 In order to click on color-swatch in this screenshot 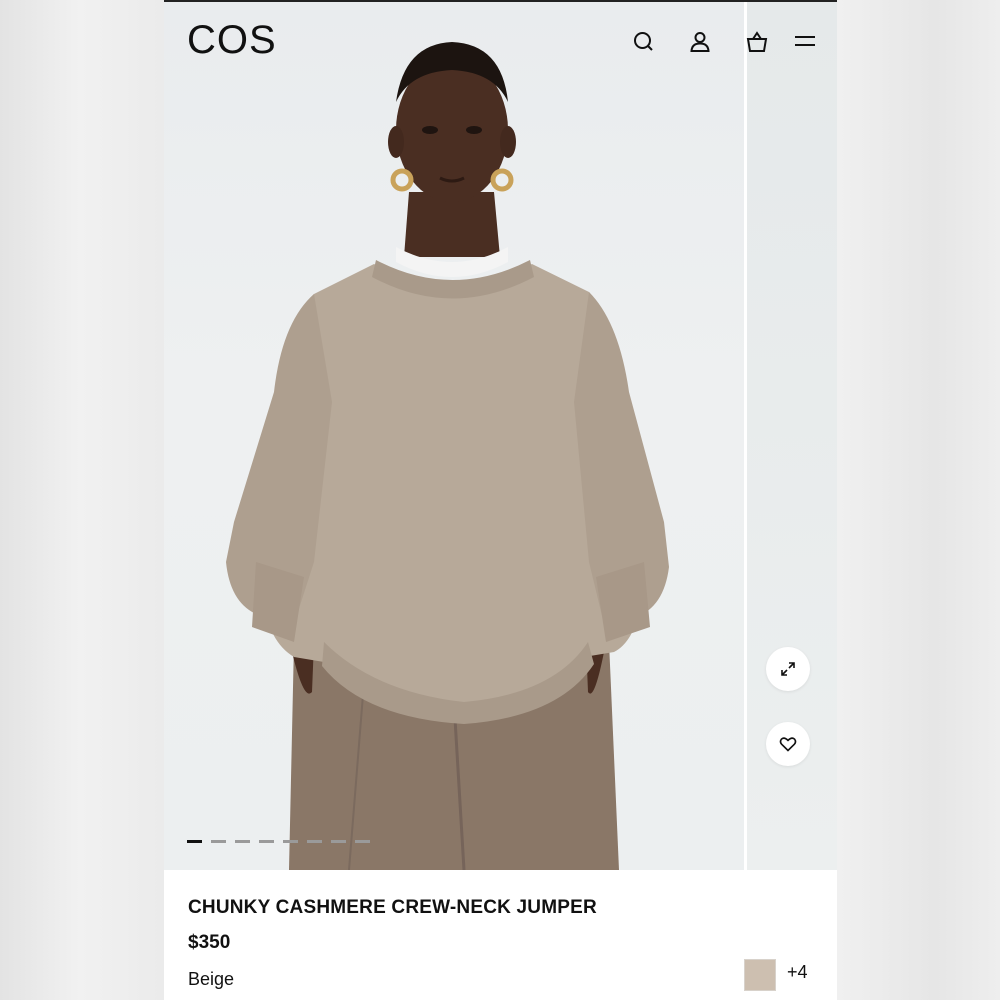, I will do `click(760, 975)`.